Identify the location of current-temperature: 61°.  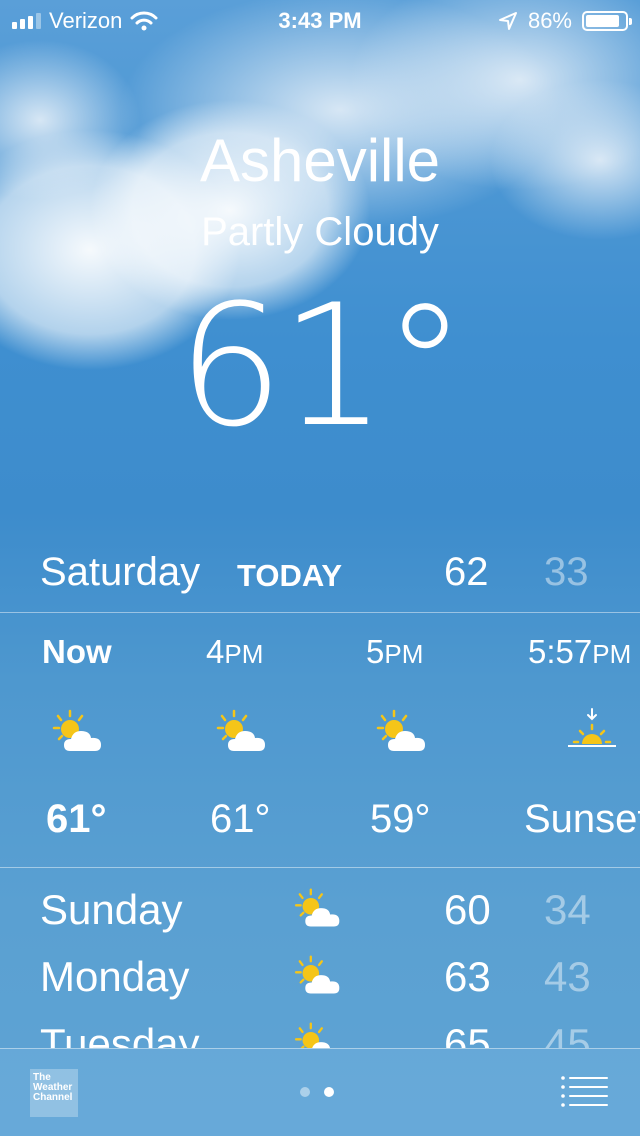
(322, 366).